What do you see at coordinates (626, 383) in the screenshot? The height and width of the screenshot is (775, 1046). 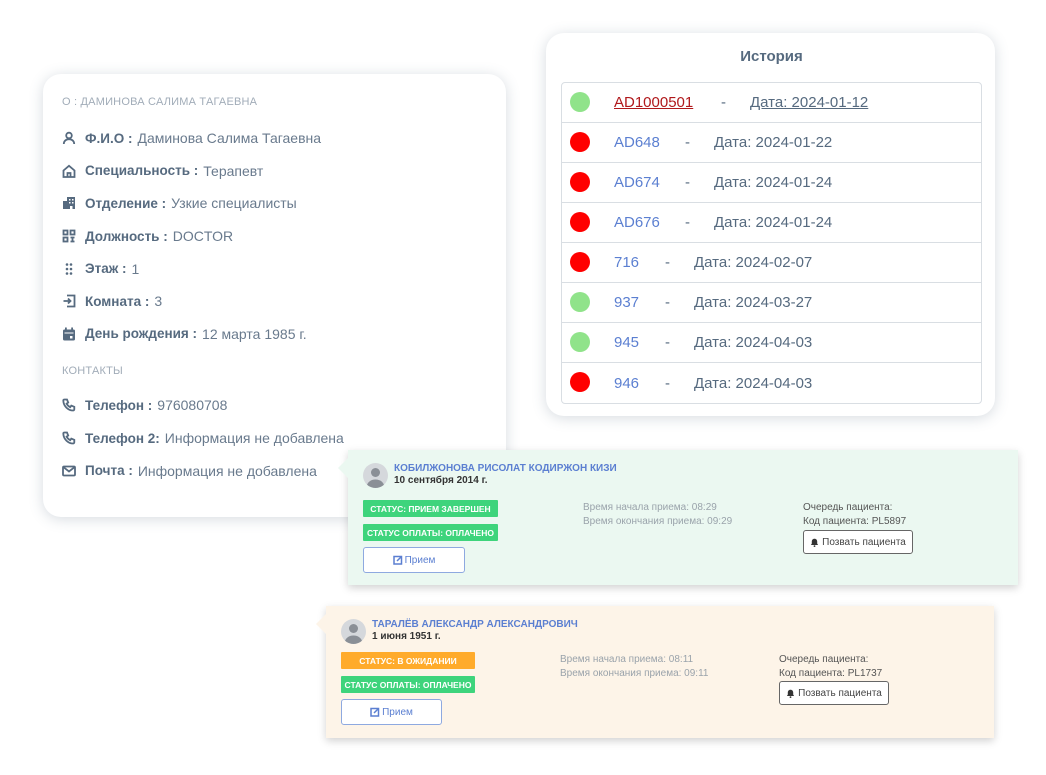 I see `history-id-link: 946` at bounding box center [626, 383].